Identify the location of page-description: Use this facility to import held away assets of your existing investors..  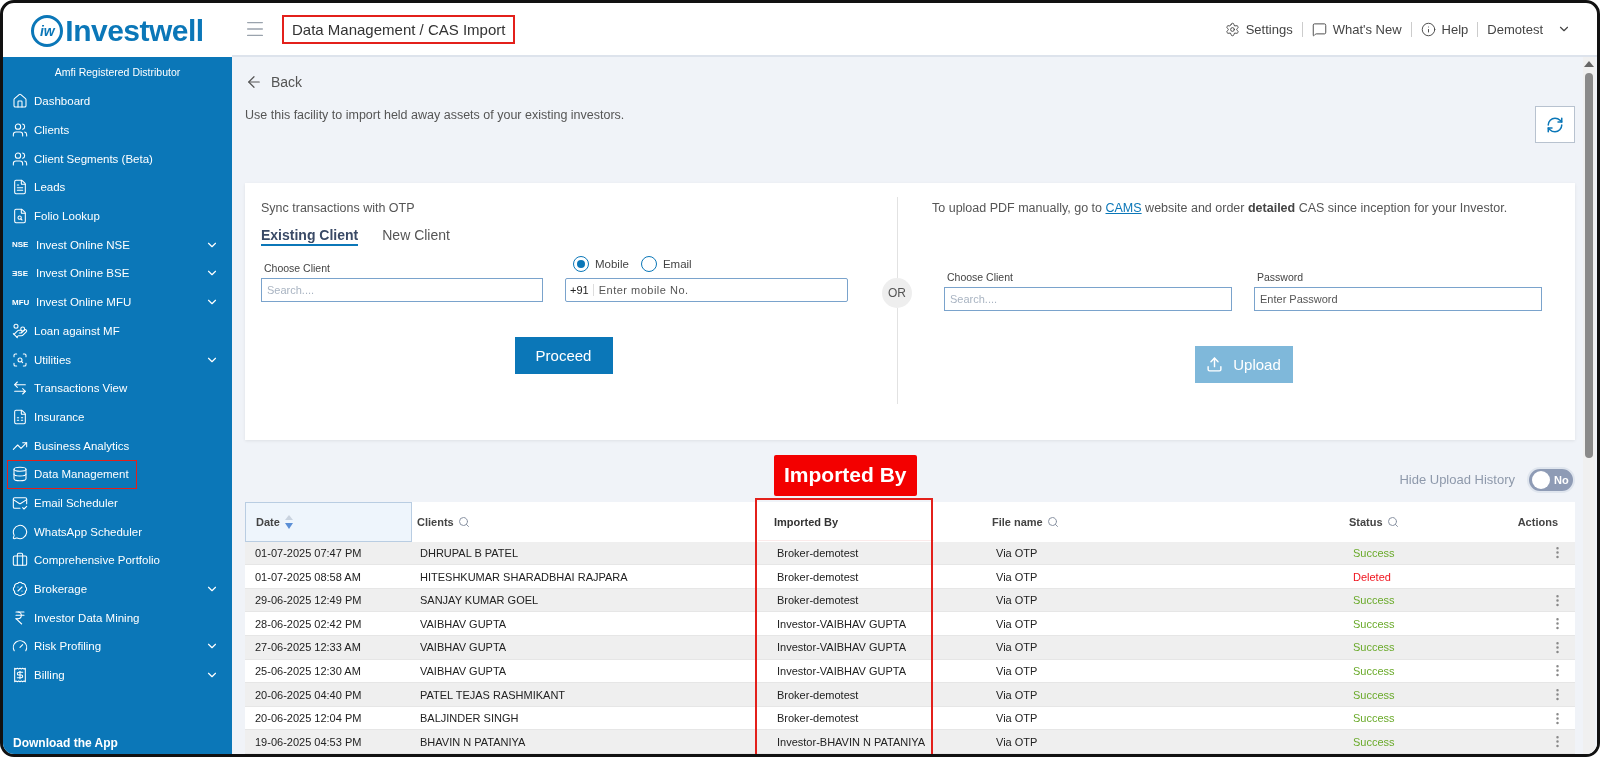
(435, 115).